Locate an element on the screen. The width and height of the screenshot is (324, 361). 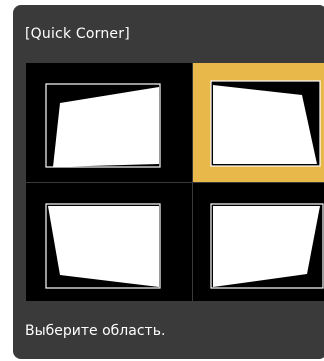
area-bottom-right is located at coordinates (258, 242).